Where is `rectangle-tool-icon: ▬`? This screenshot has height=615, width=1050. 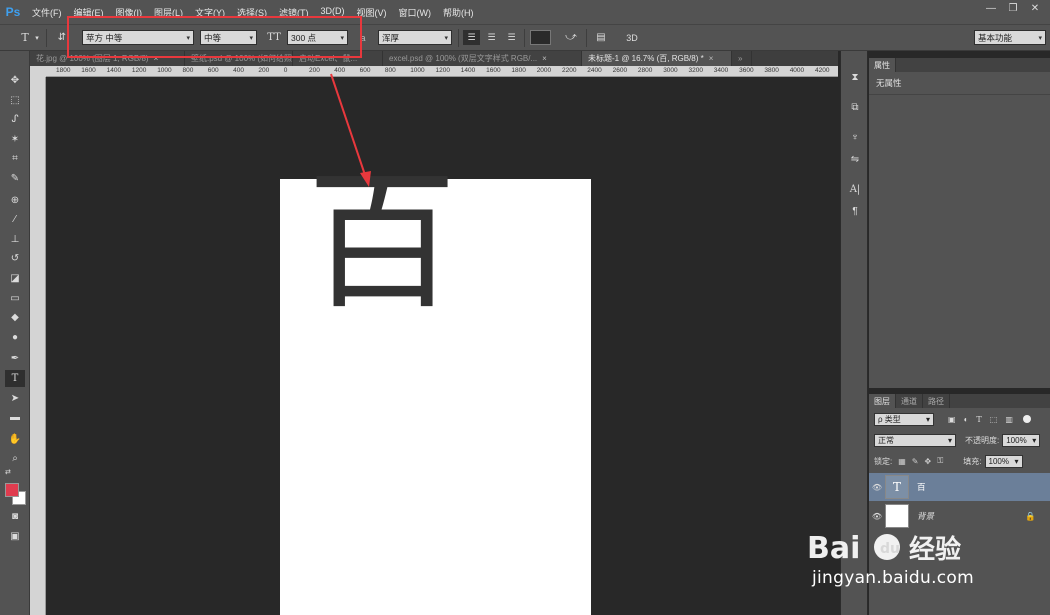
rectangle-tool-icon: ▬ is located at coordinates (15, 417).